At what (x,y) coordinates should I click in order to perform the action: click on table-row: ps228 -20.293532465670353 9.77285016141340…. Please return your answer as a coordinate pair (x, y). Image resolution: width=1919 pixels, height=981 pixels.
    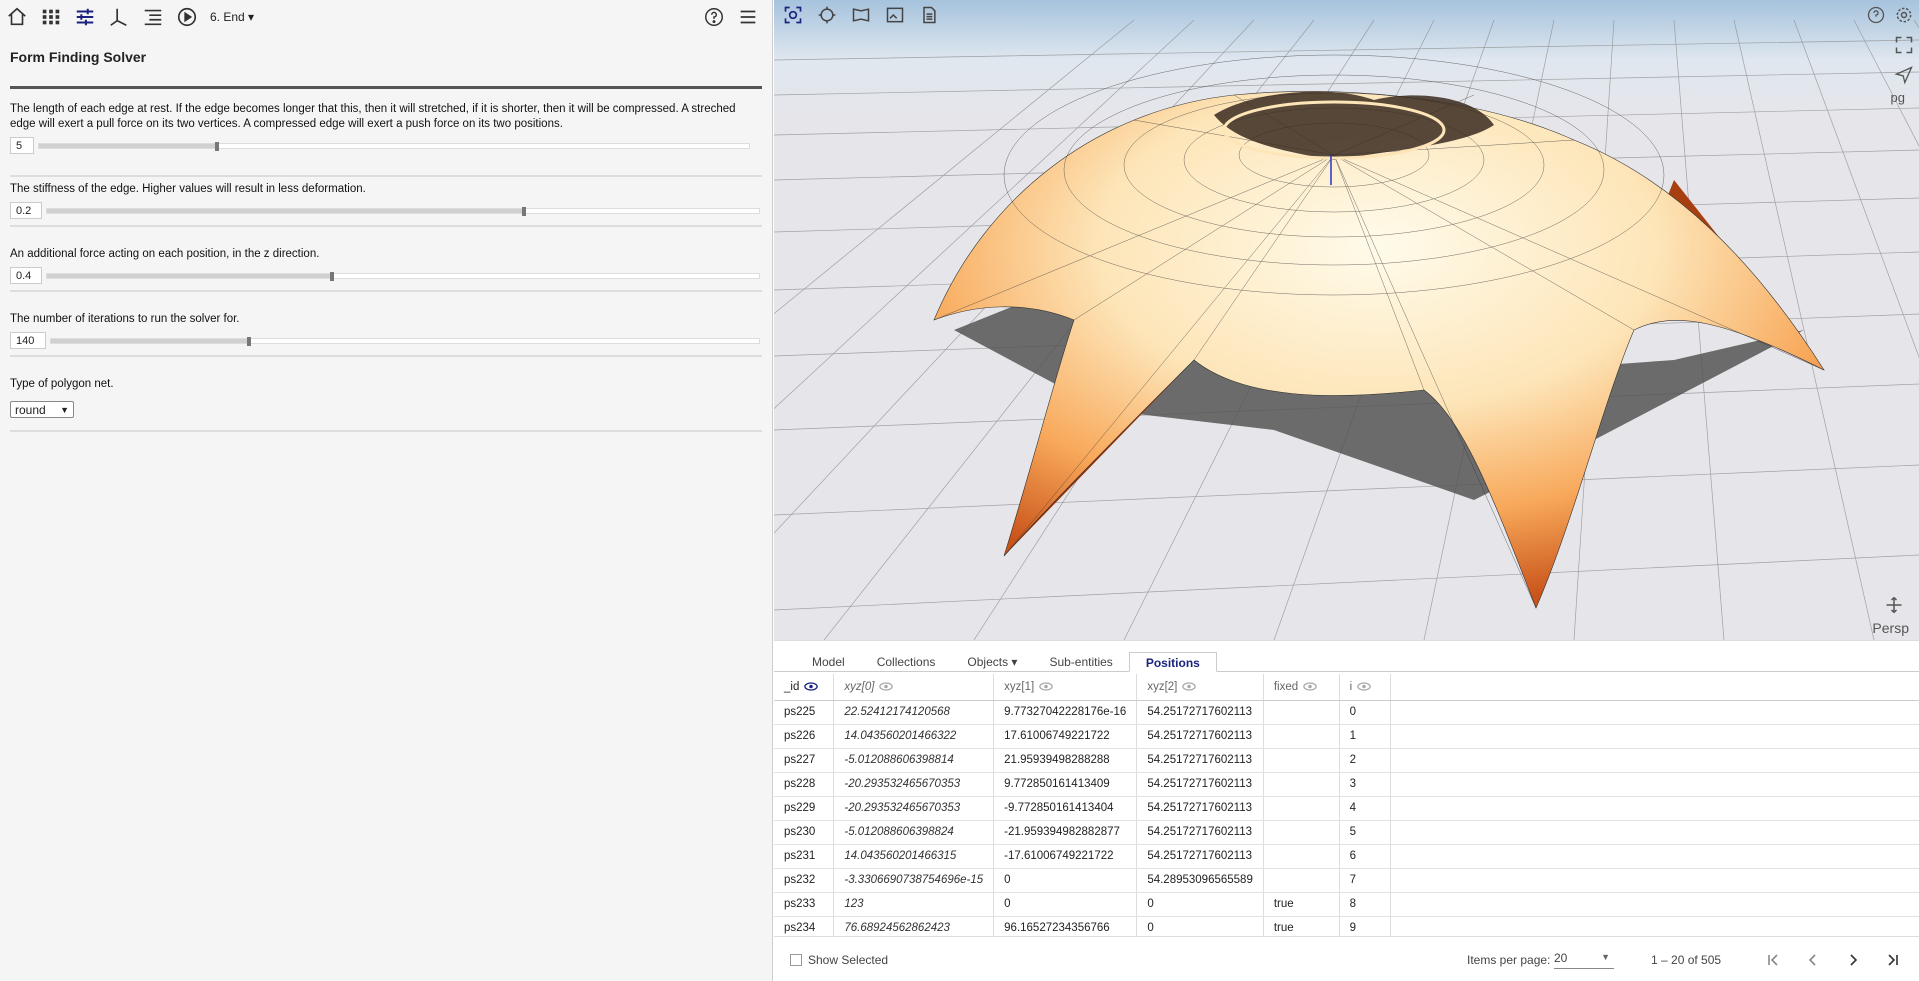
    Looking at the image, I should click on (1346, 784).